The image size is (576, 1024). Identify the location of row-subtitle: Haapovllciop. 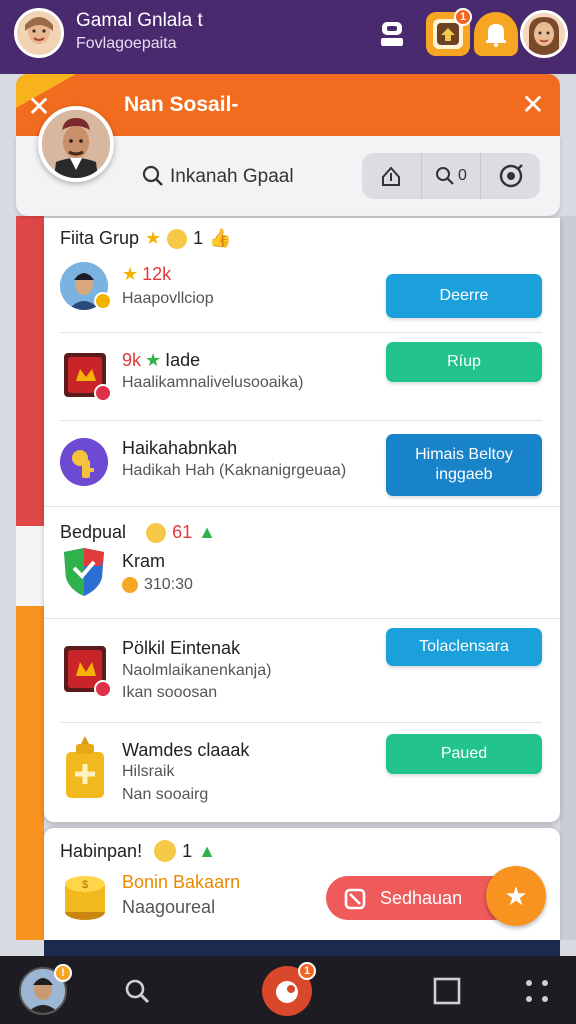
(168, 298).